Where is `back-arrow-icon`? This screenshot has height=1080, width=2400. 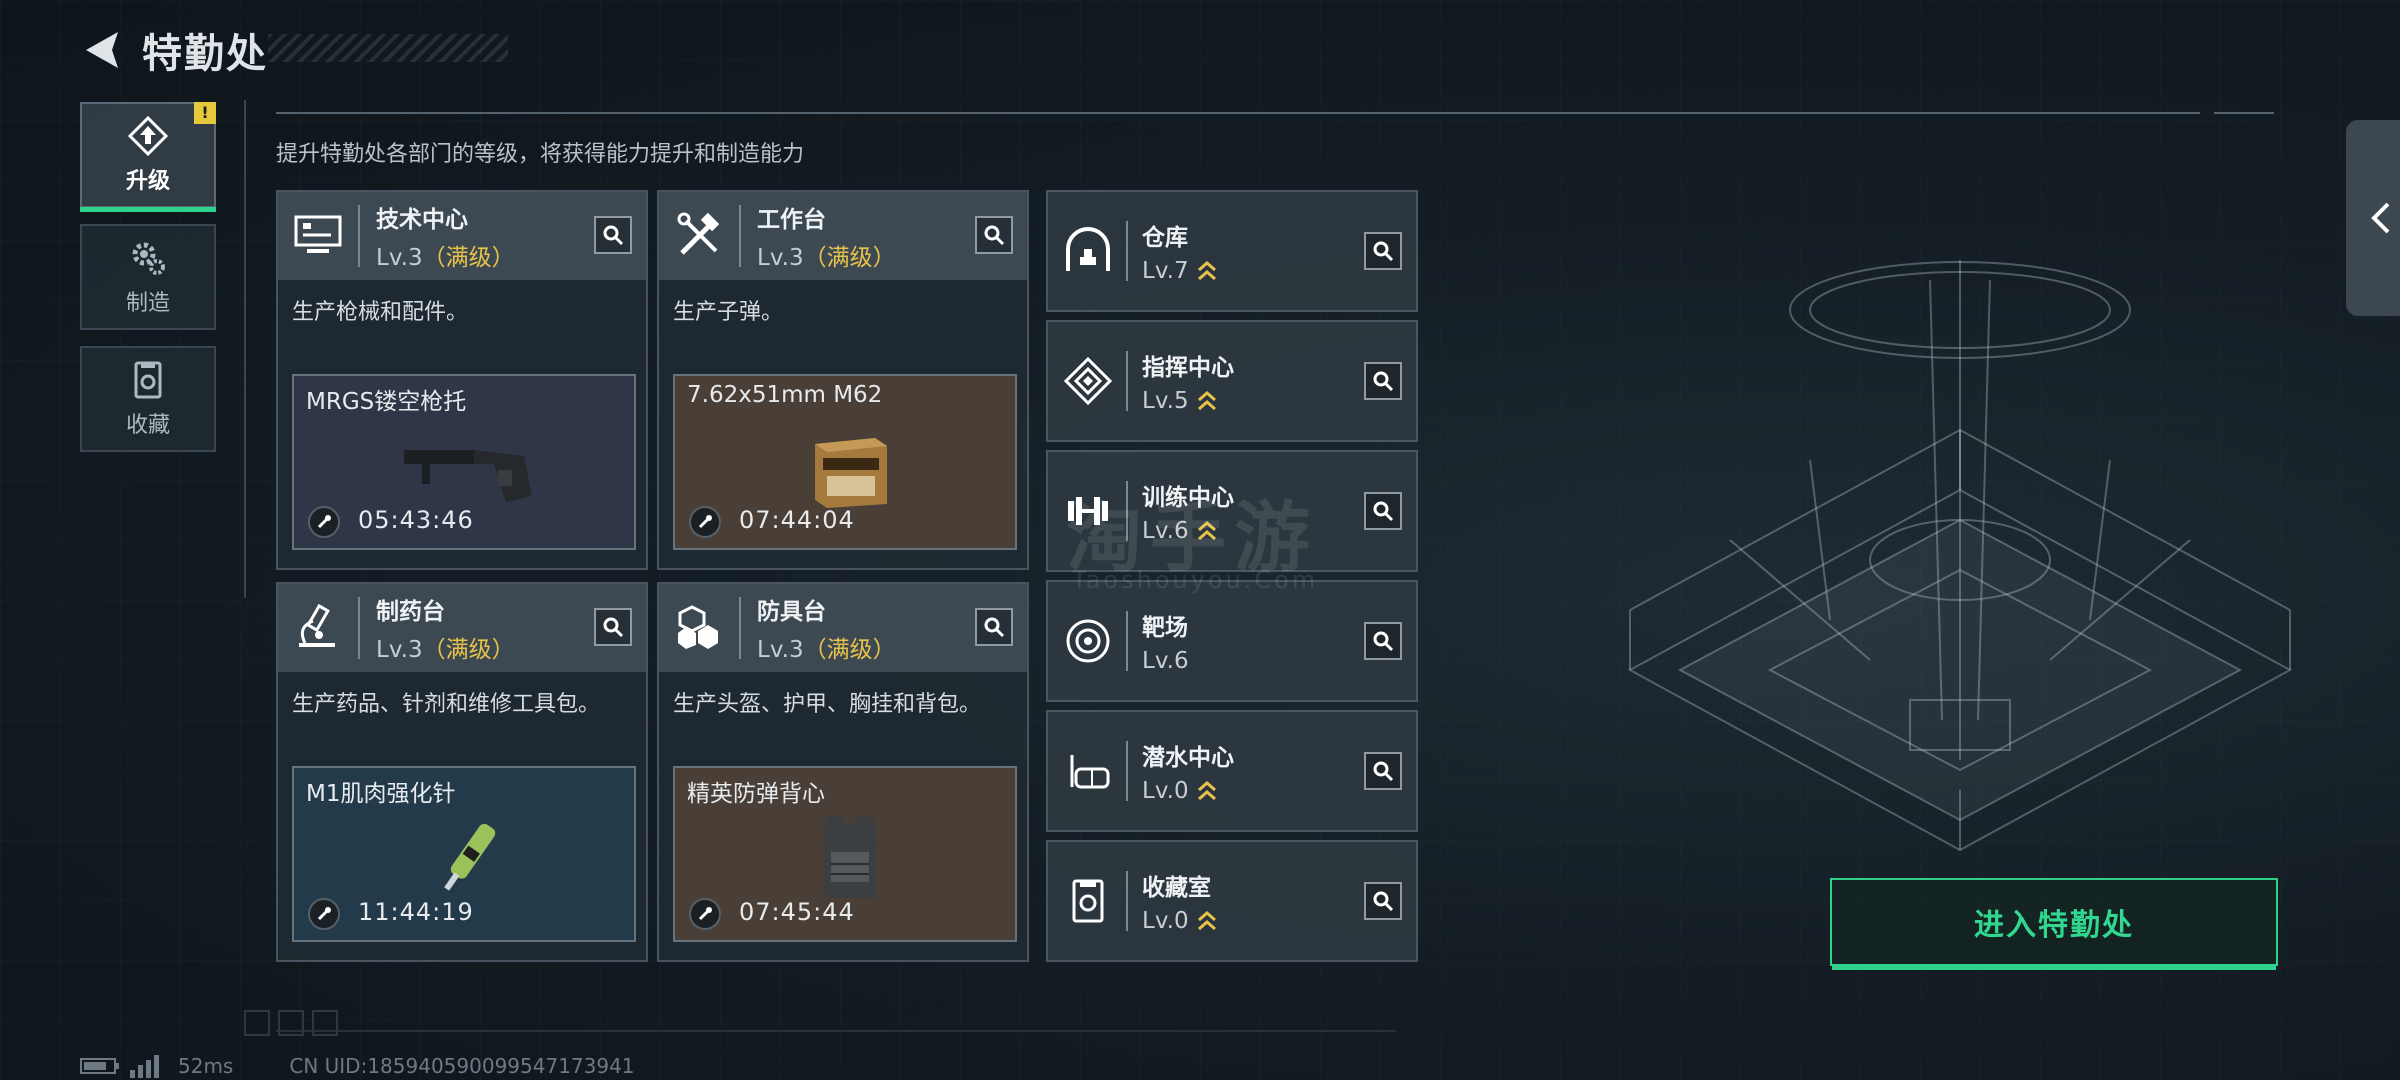
back-arrow-icon is located at coordinates (102, 50).